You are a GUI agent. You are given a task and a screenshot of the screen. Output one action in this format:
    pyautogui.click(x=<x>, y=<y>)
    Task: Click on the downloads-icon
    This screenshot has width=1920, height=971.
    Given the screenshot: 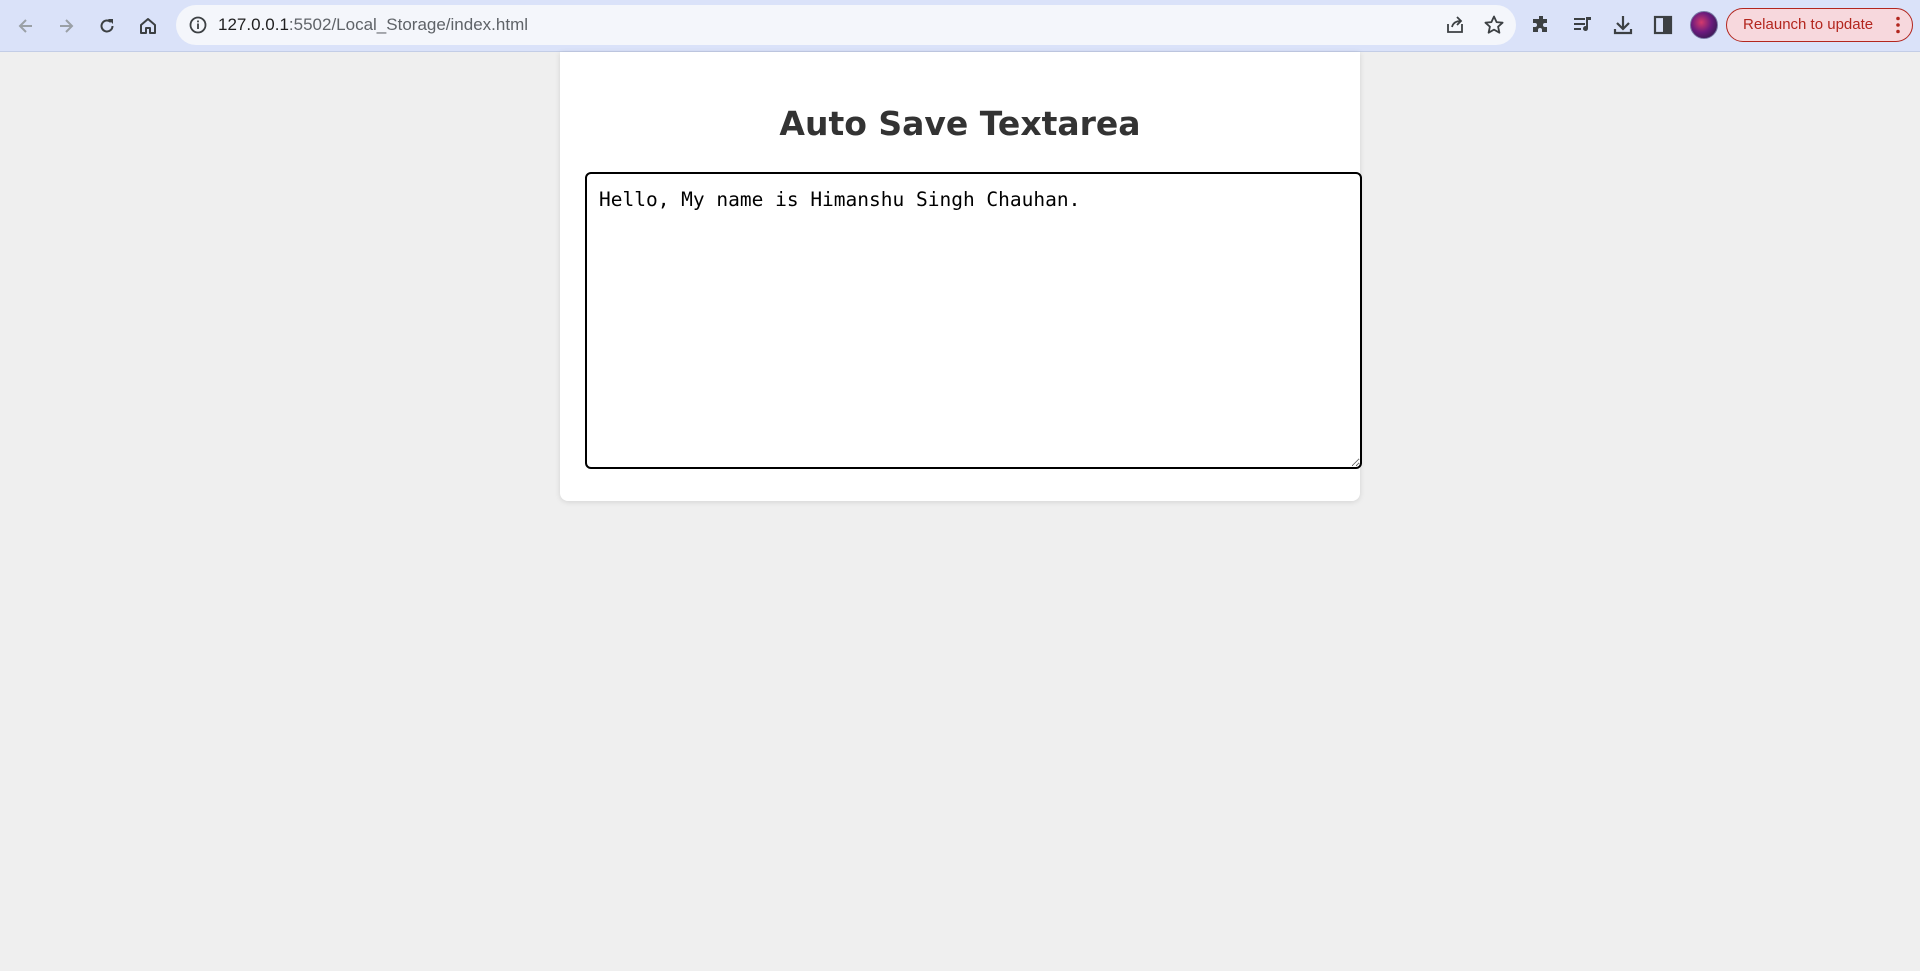 What is the action you would take?
    pyautogui.click(x=1623, y=25)
    